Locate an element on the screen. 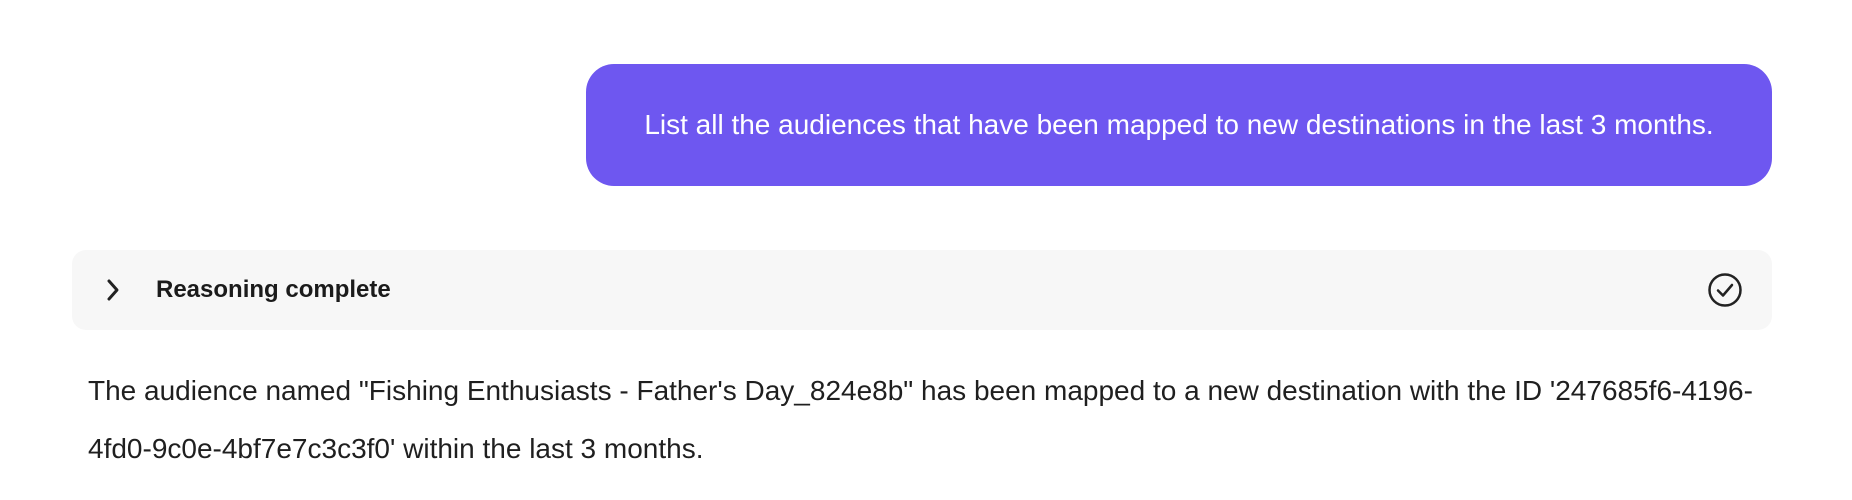 Image resolution: width=1852 pixels, height=500 pixels. reasoning-panel: Reasoning complete is located at coordinates (922, 290).